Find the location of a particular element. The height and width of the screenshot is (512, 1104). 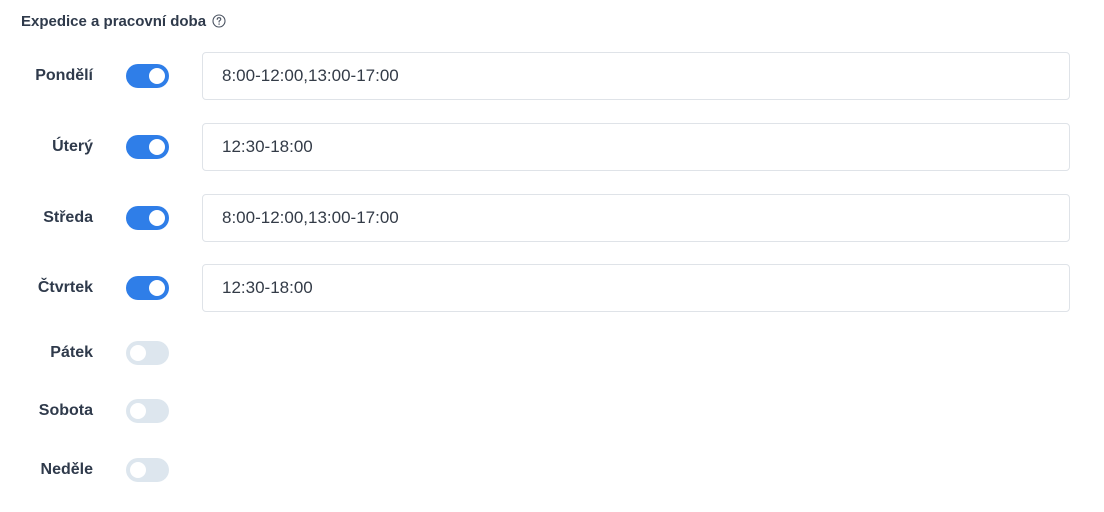

day-label: Sobota is located at coordinates (65, 410).